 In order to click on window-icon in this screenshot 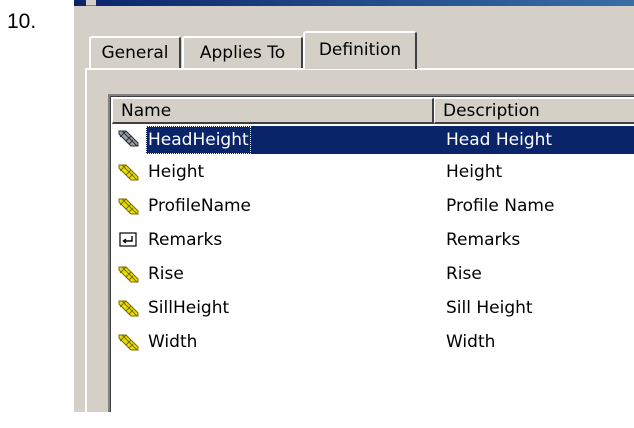, I will do `click(91, 3)`.